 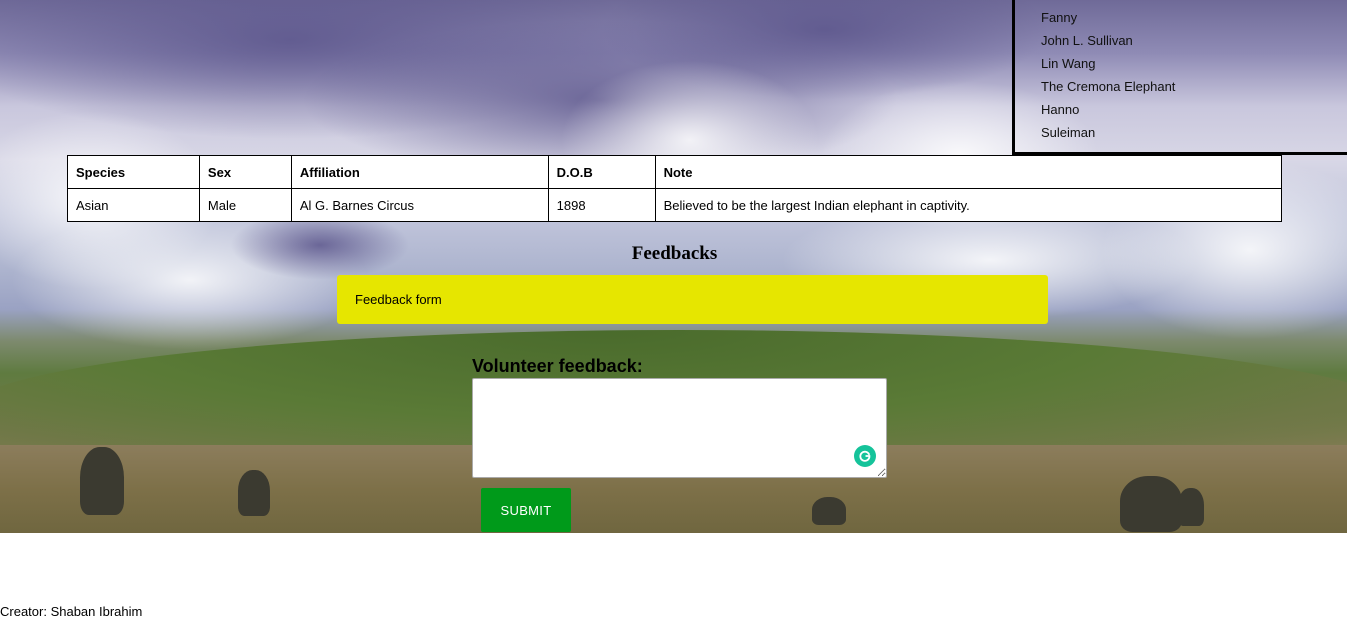 What do you see at coordinates (679, 428) in the screenshot?
I see `volunteer-feedback-textarea` at bounding box center [679, 428].